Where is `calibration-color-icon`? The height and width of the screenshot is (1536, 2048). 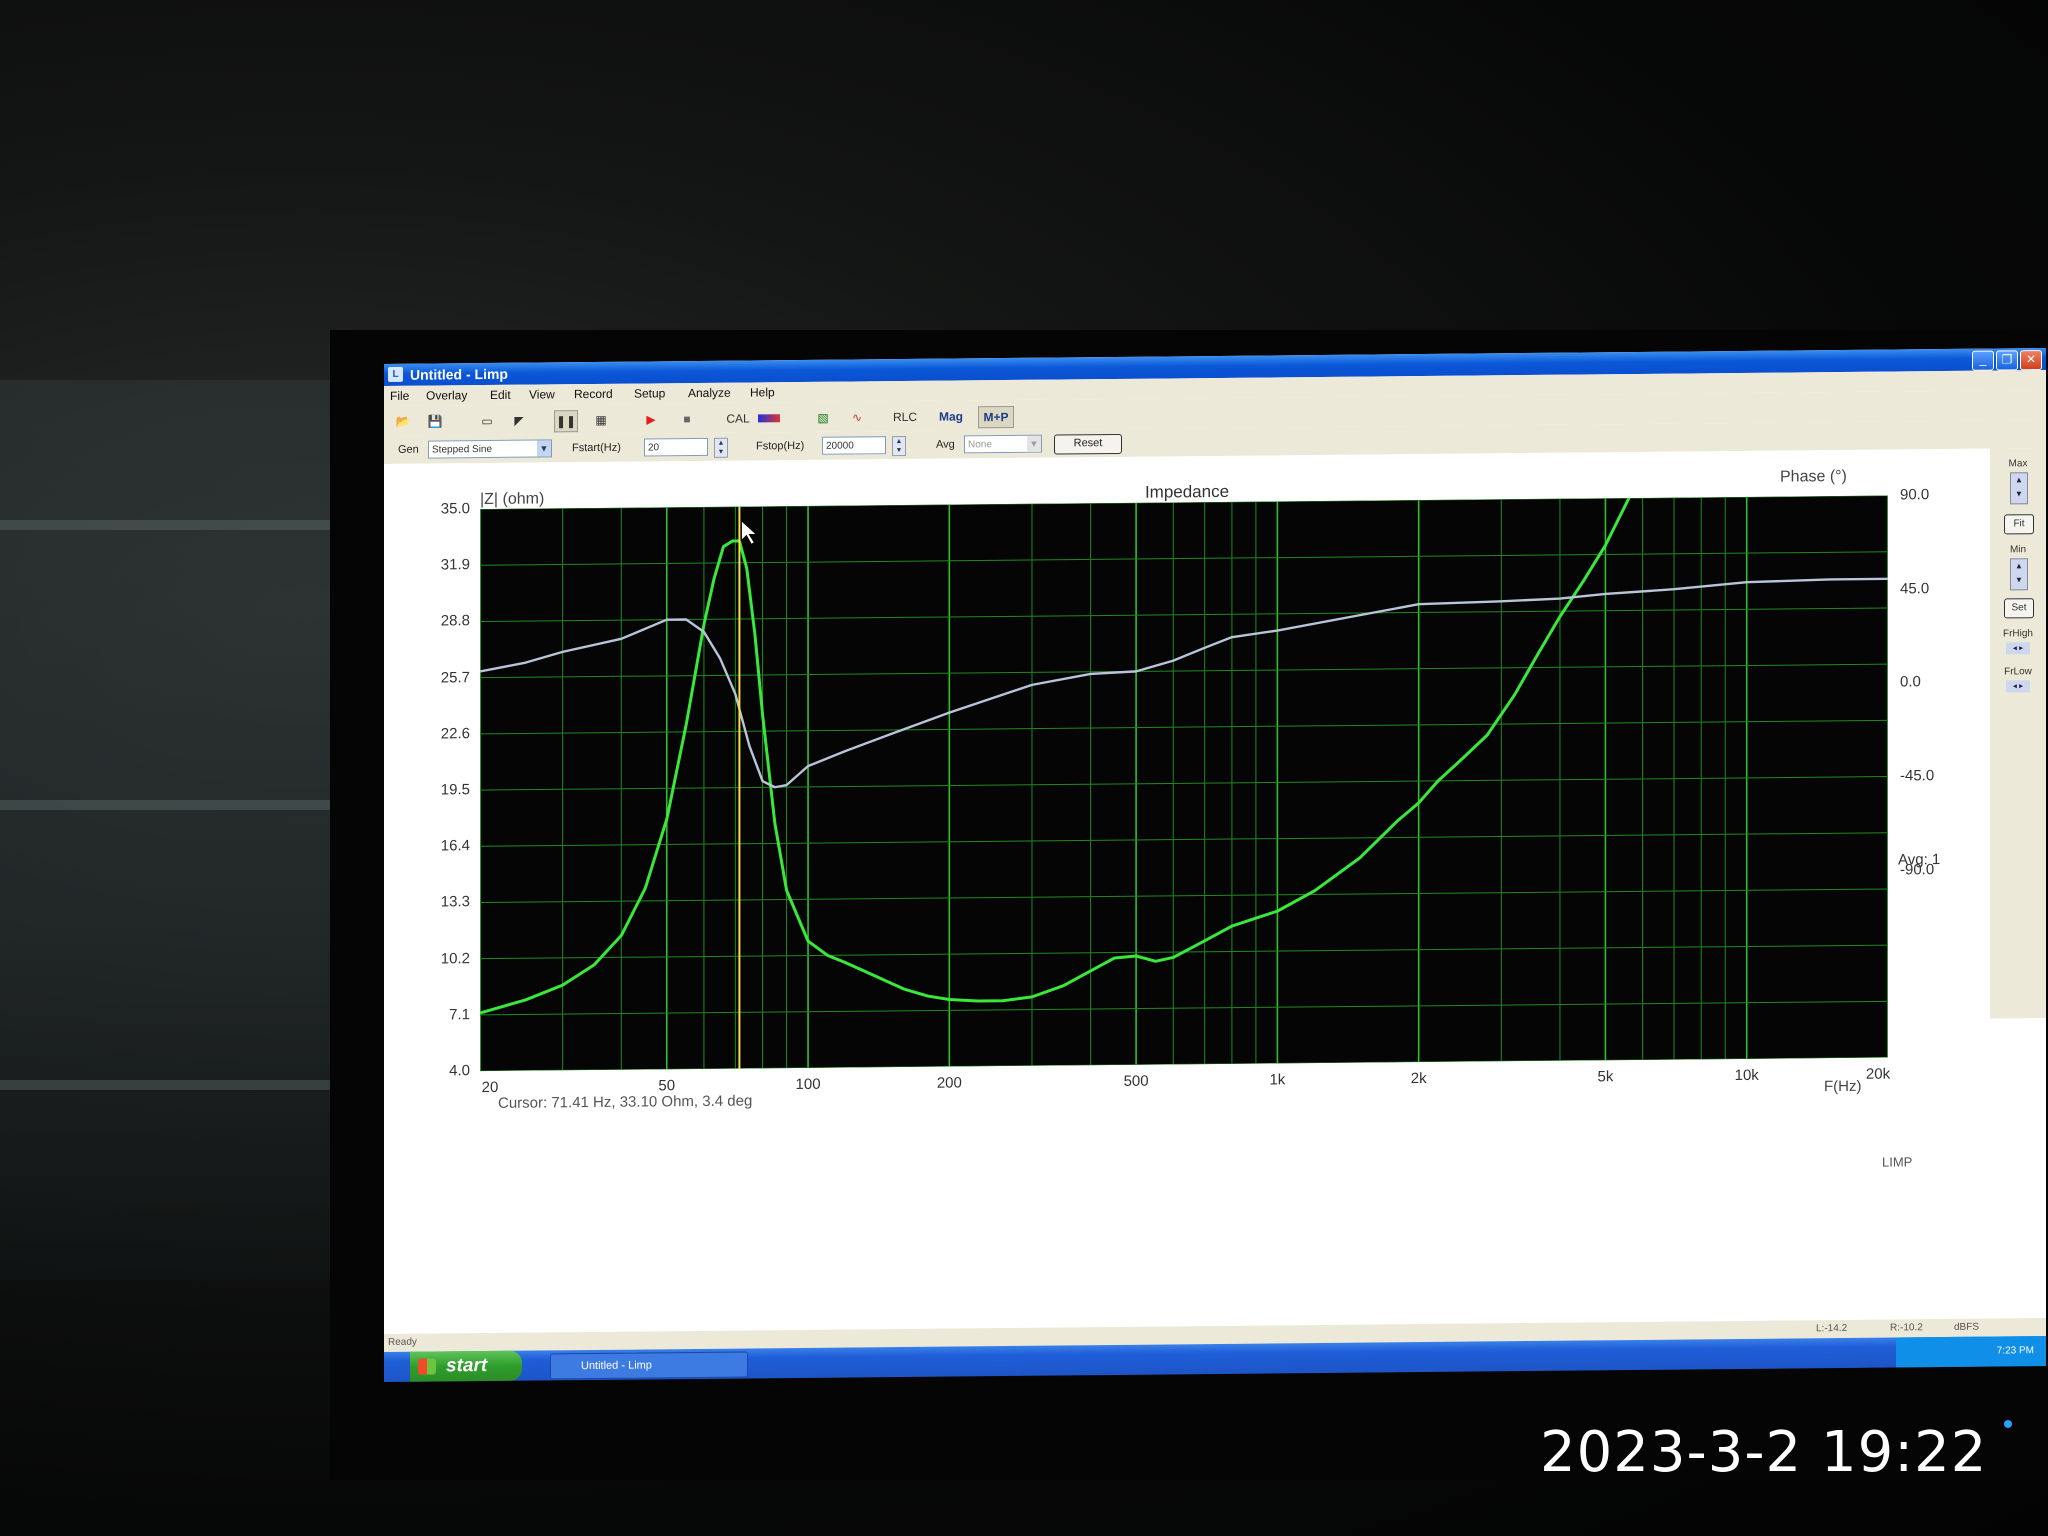
calibration-color-icon is located at coordinates (769, 418).